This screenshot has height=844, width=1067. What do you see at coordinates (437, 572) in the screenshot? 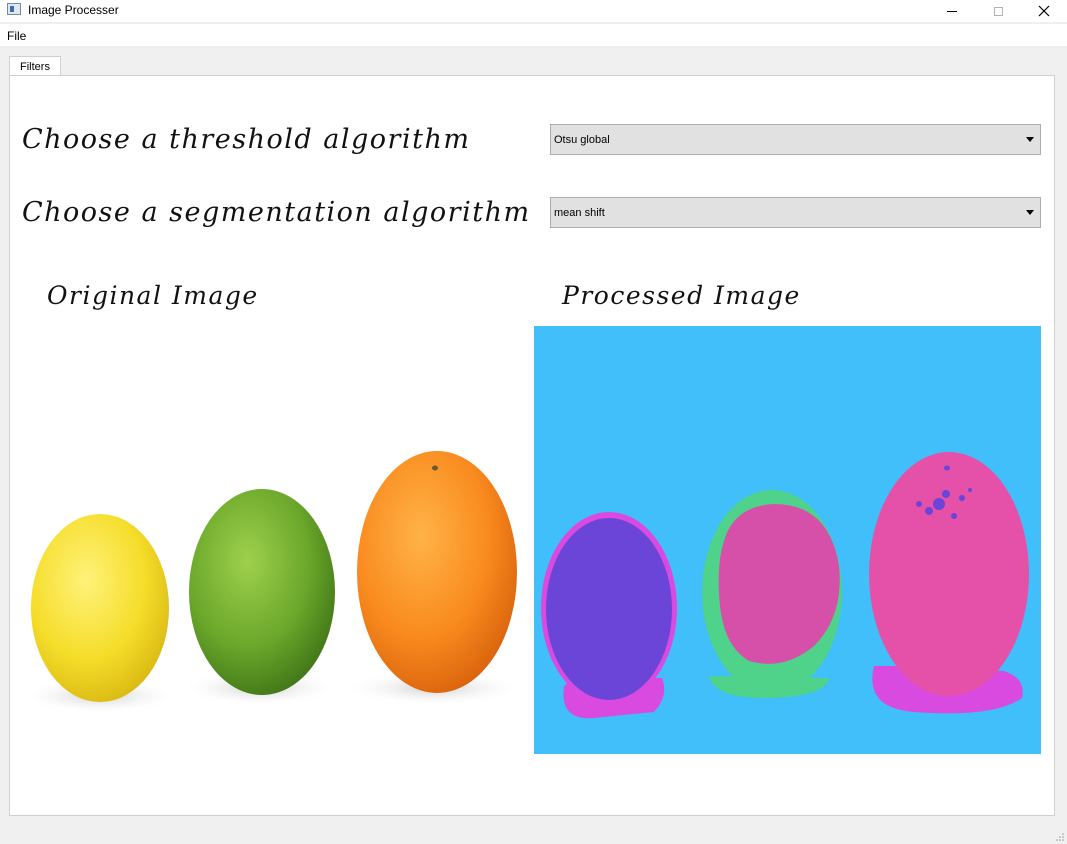
I see `orange` at bounding box center [437, 572].